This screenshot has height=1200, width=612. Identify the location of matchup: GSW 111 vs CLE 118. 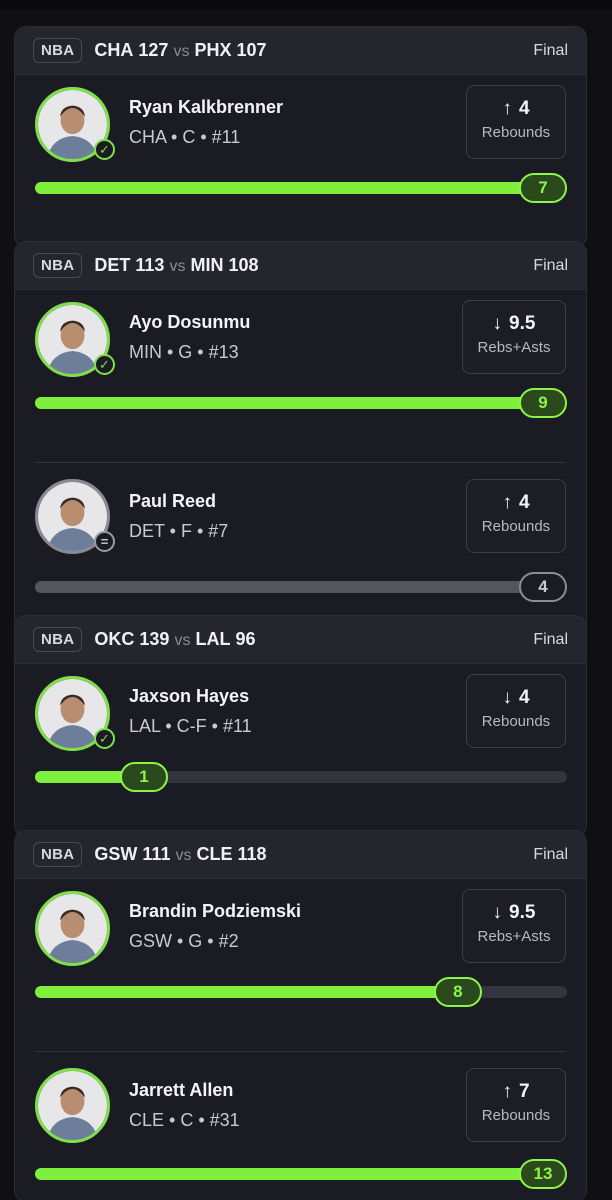
(180, 854).